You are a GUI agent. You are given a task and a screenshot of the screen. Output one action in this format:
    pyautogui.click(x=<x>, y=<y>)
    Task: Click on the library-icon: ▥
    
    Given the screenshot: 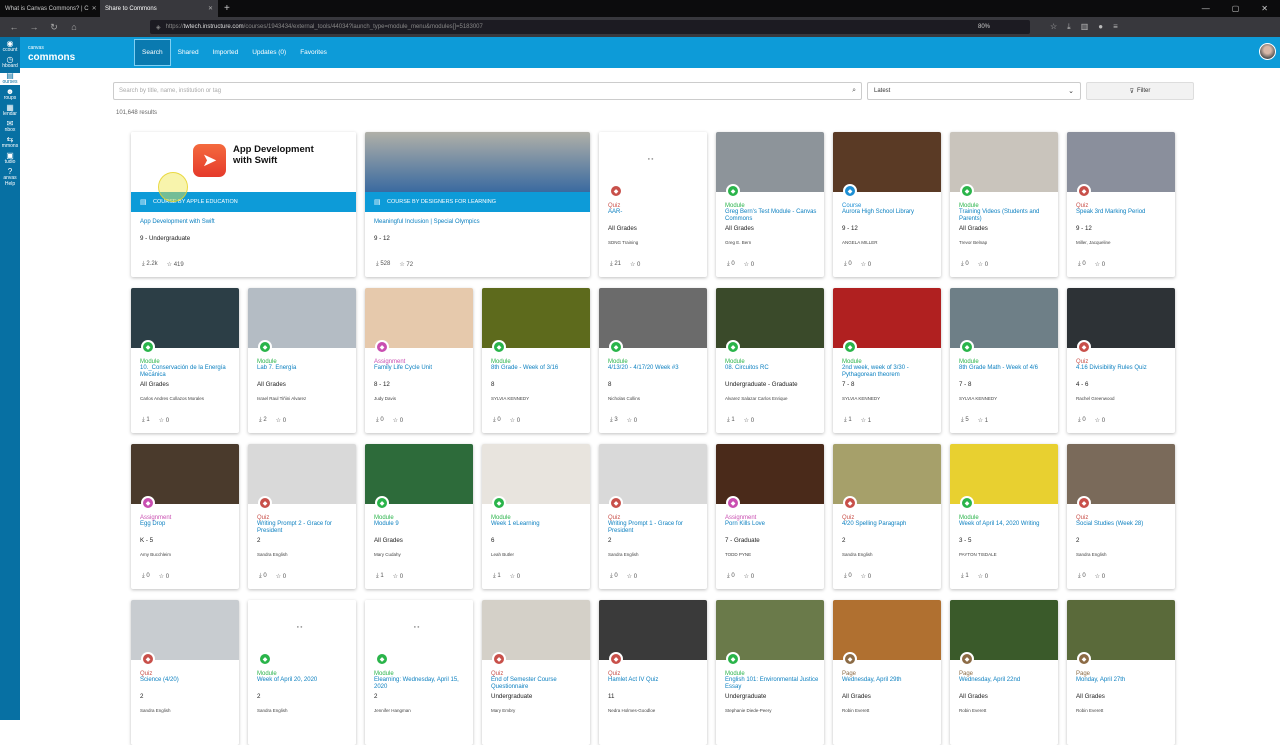 What is the action you would take?
    pyautogui.click(x=1085, y=27)
    